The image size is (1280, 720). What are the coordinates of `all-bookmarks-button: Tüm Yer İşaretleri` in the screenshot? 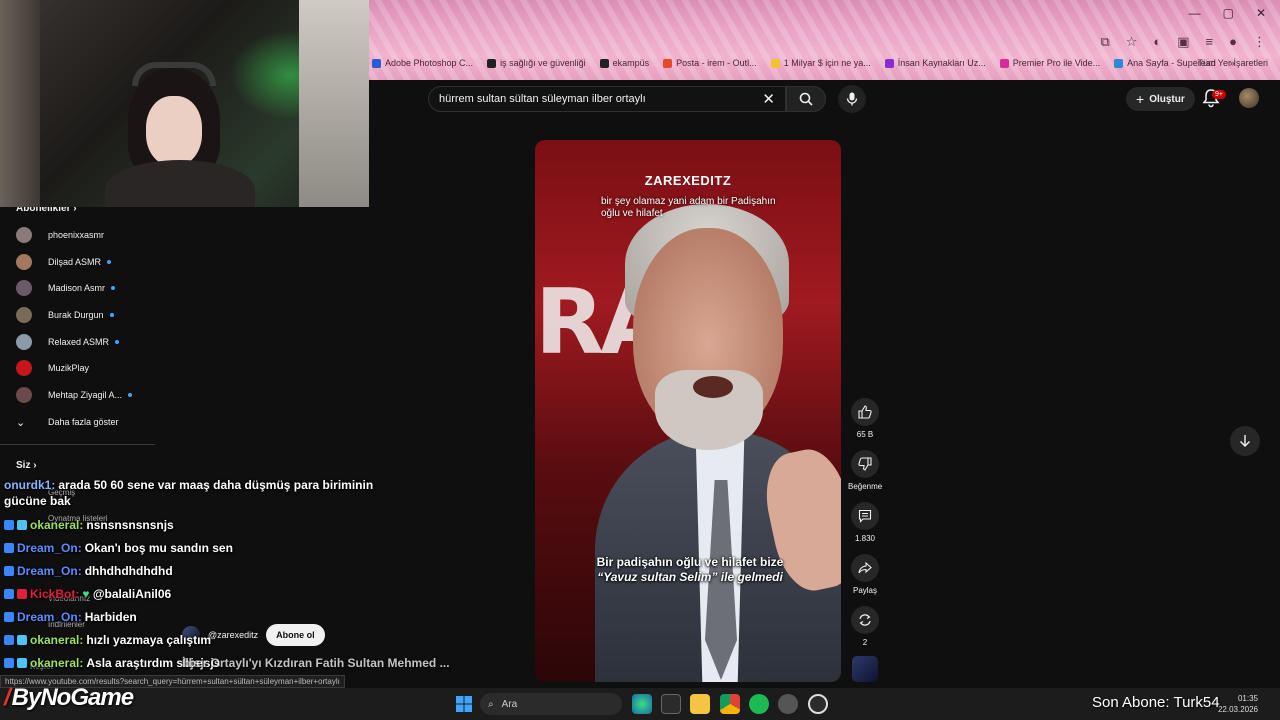 It's located at (1232, 63).